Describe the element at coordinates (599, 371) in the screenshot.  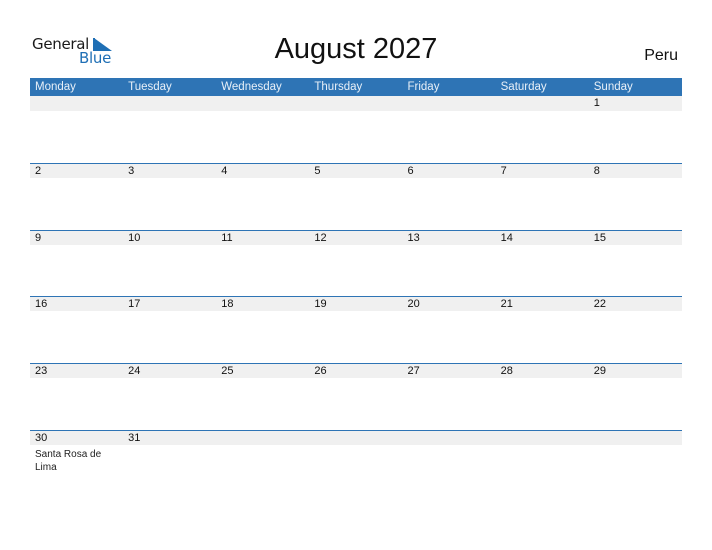
I see `day-number: 29` at that location.